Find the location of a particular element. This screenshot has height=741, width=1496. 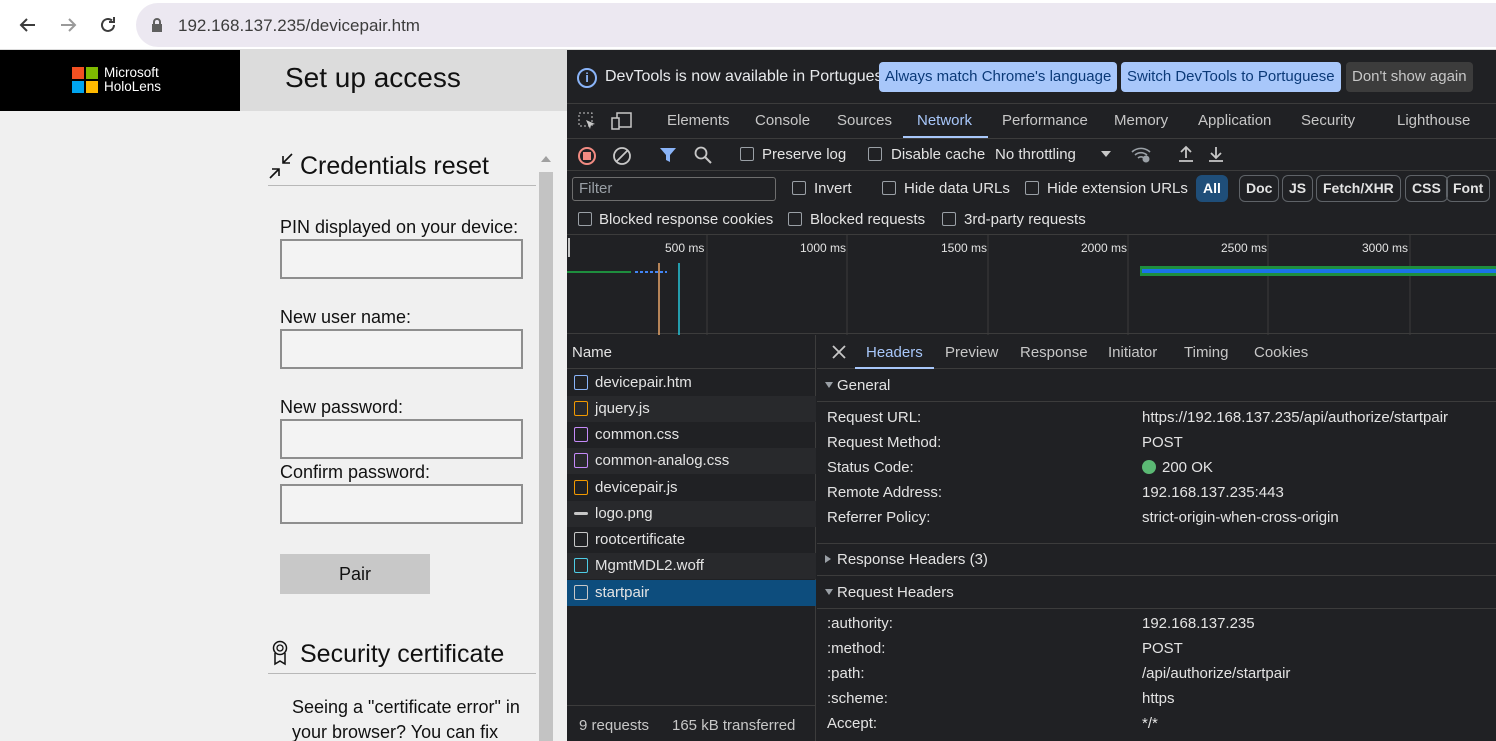

tab-sources: Sources is located at coordinates (864, 120).